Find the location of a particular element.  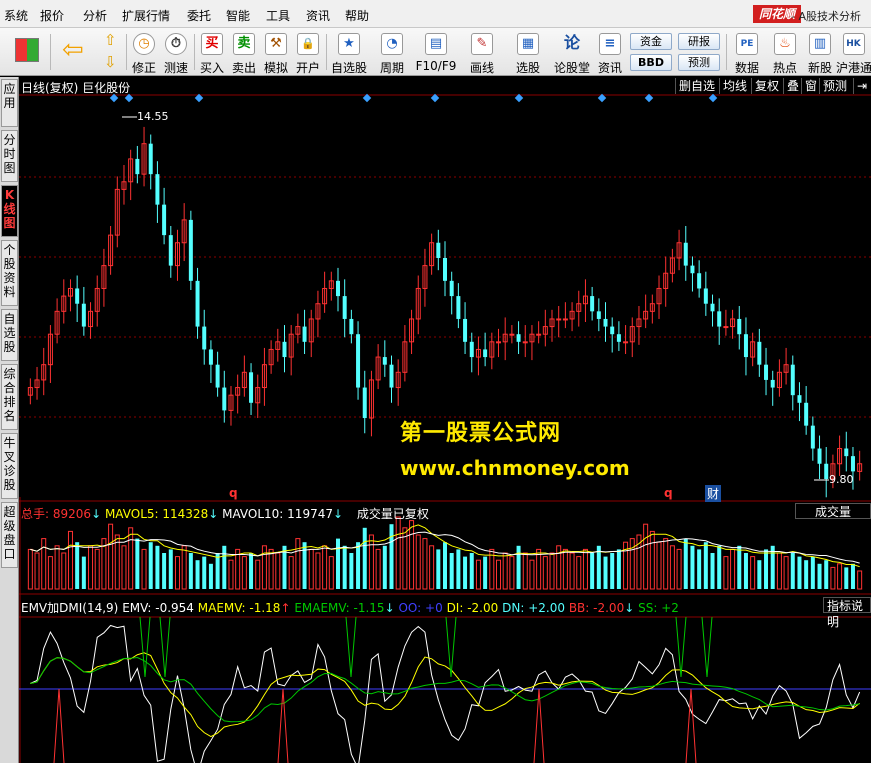

volume-note: 成交量已复权 is located at coordinates (392, 514).